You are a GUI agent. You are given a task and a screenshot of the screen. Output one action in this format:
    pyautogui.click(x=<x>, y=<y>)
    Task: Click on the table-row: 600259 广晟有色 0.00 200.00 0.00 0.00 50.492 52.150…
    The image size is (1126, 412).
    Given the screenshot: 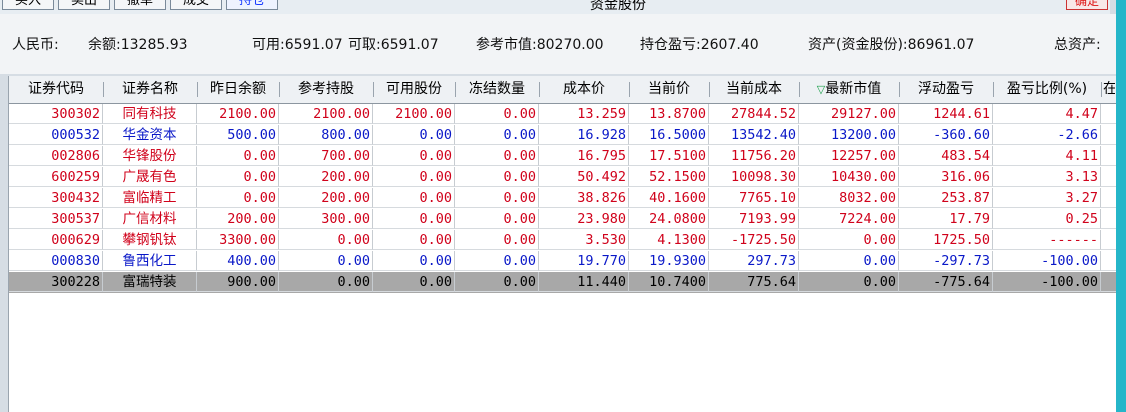 What is the action you would take?
    pyautogui.click(x=563, y=177)
    